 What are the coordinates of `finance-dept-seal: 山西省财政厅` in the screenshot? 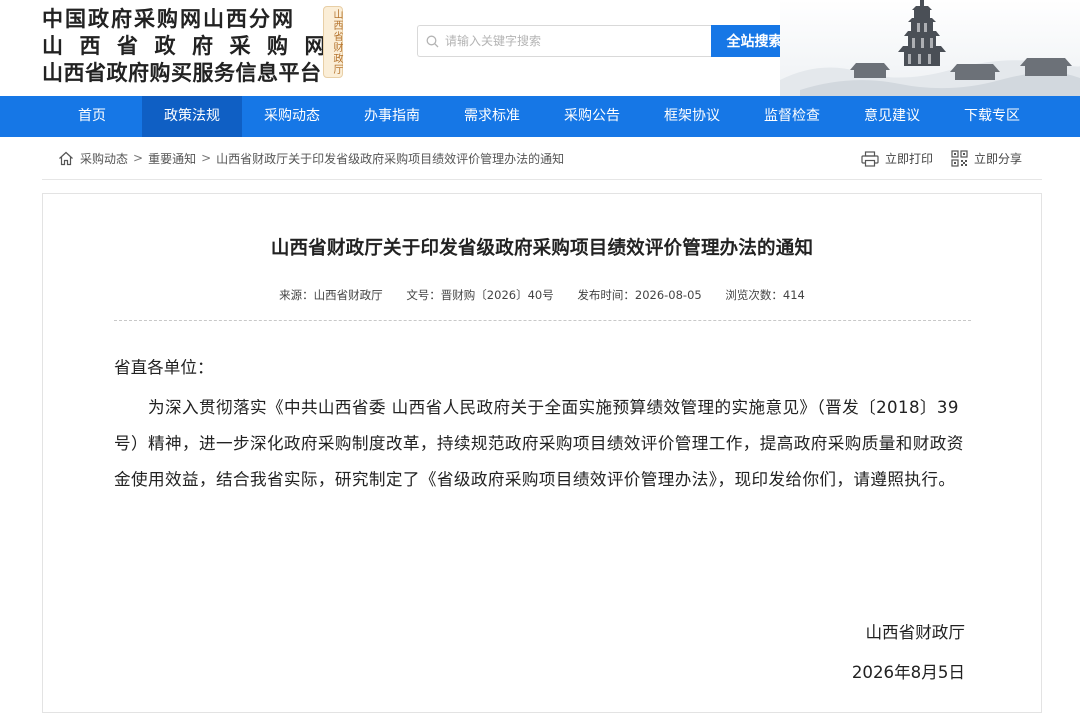 It's located at (333, 42).